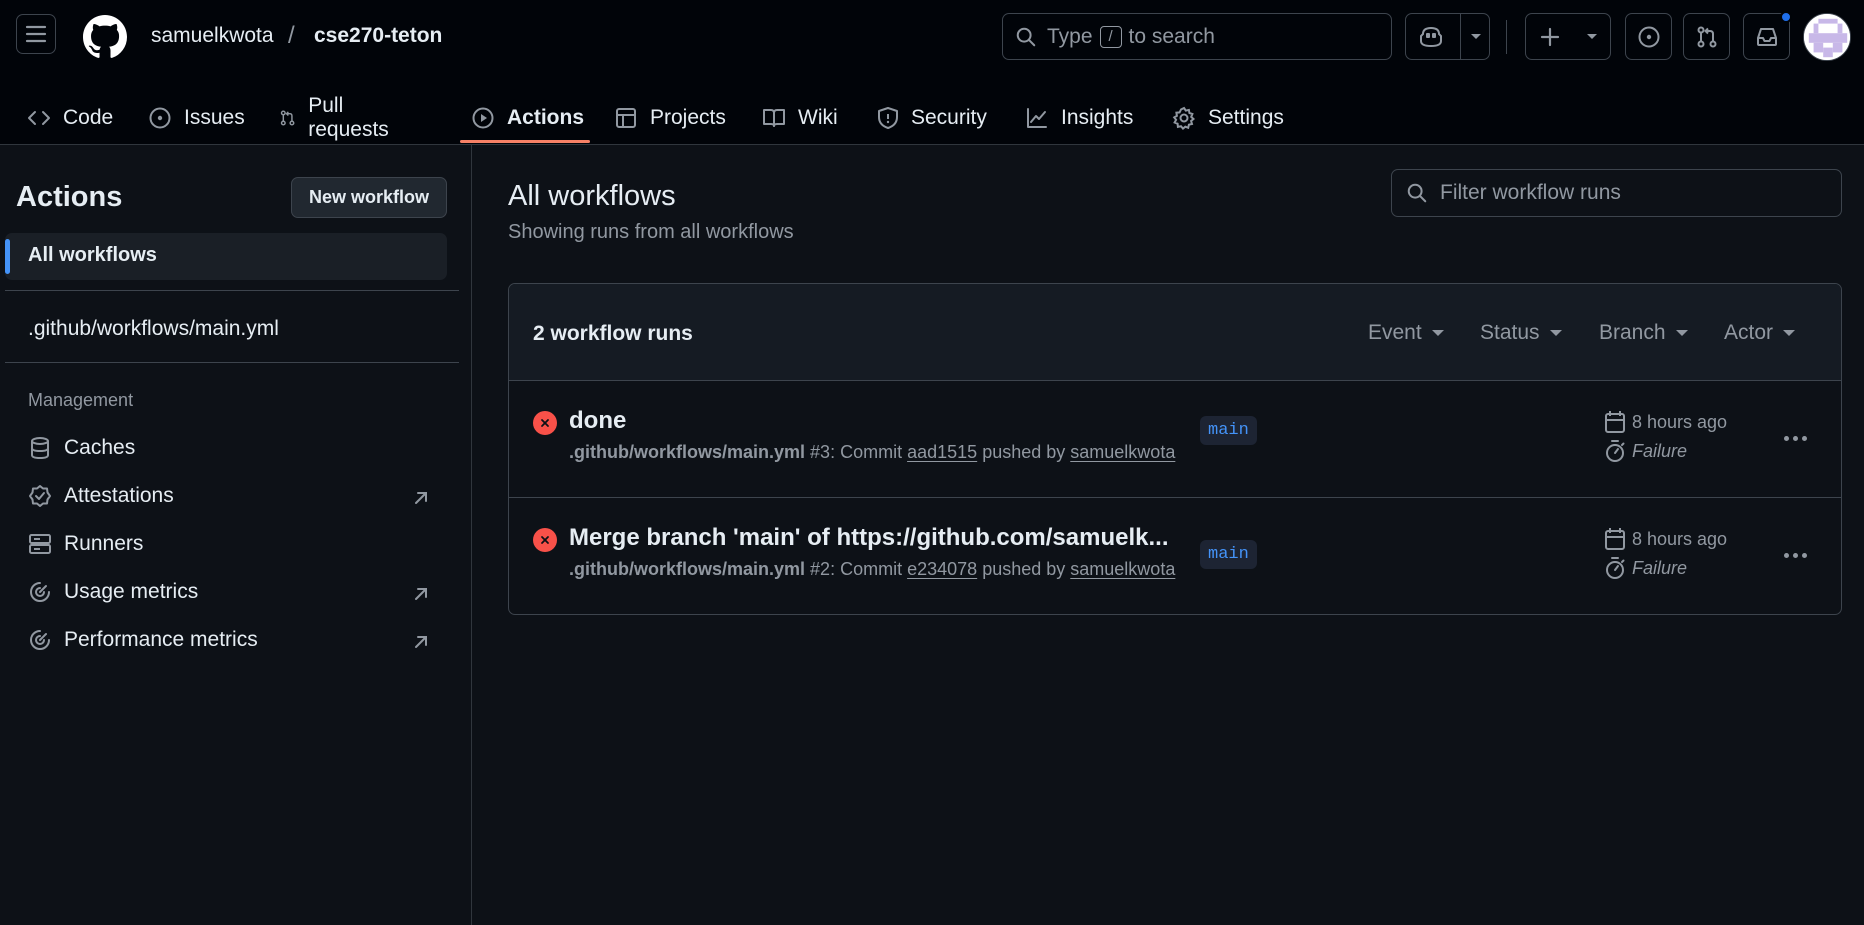  Describe the element at coordinates (40, 496) in the screenshot. I see `verified-icon` at that location.